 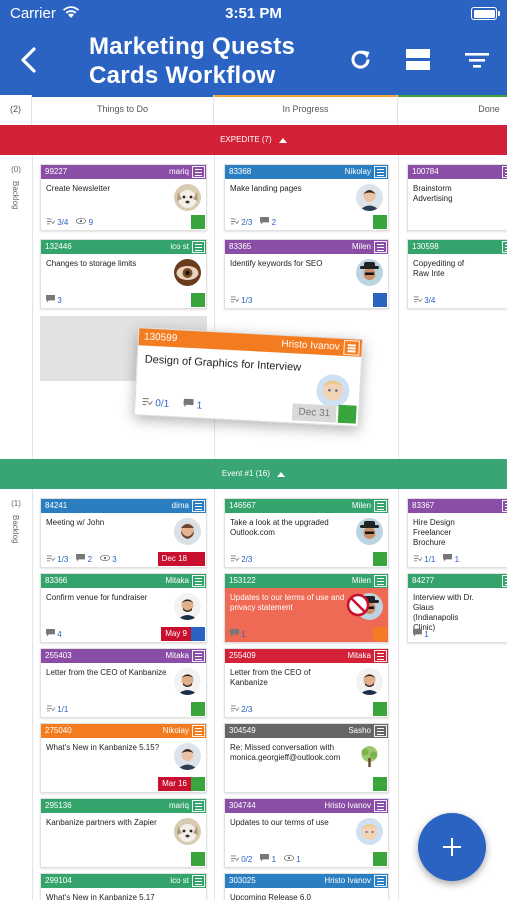 I want to click on card-owner: Mitaka, so click(x=177, y=580).